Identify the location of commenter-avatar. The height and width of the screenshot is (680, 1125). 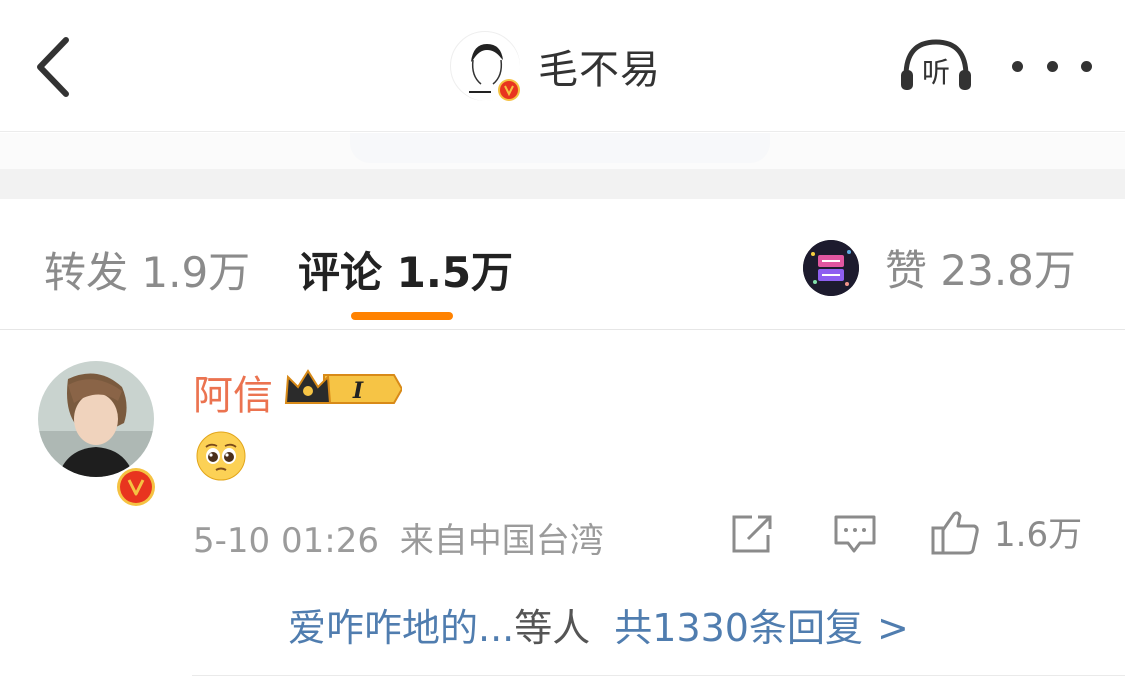
(96, 433).